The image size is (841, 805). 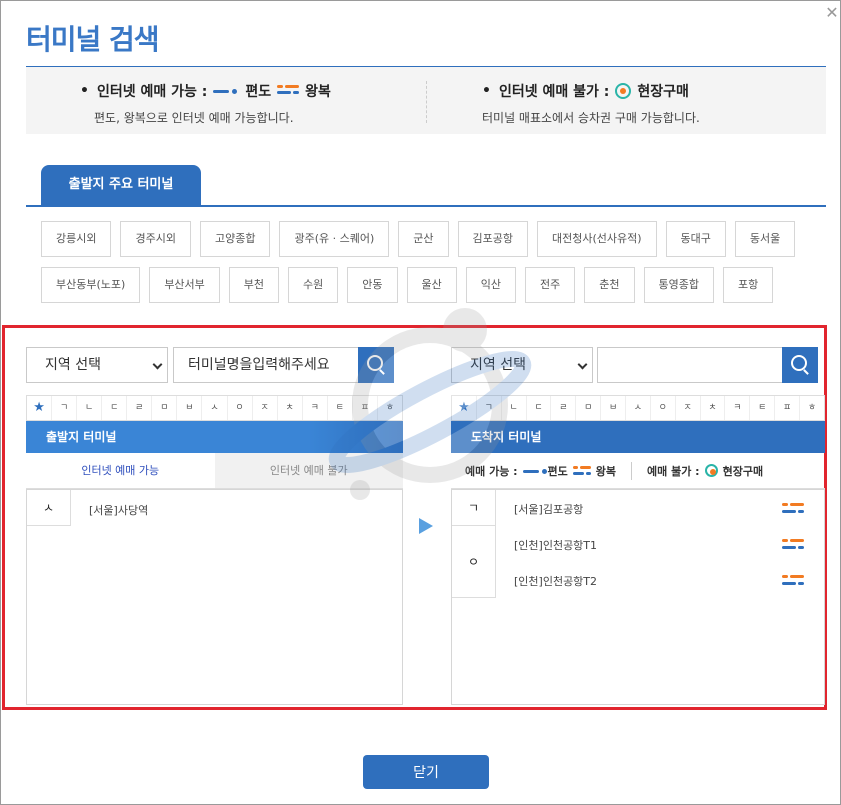 What do you see at coordinates (679, 285) in the screenshot?
I see `terminal-chip: 통영종합` at bounding box center [679, 285].